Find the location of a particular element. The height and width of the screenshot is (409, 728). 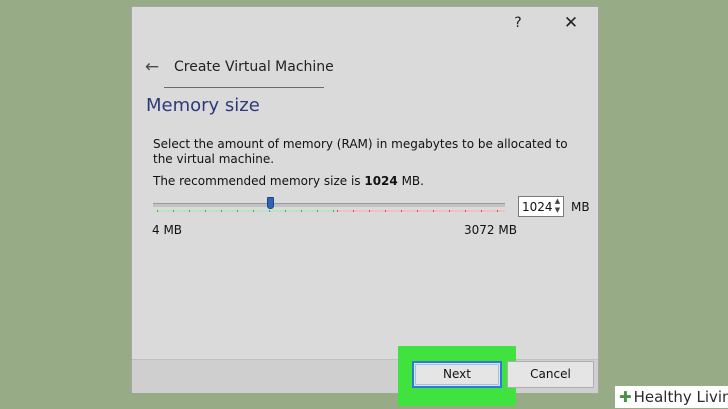

close-button: ✕ is located at coordinates (571, 23).